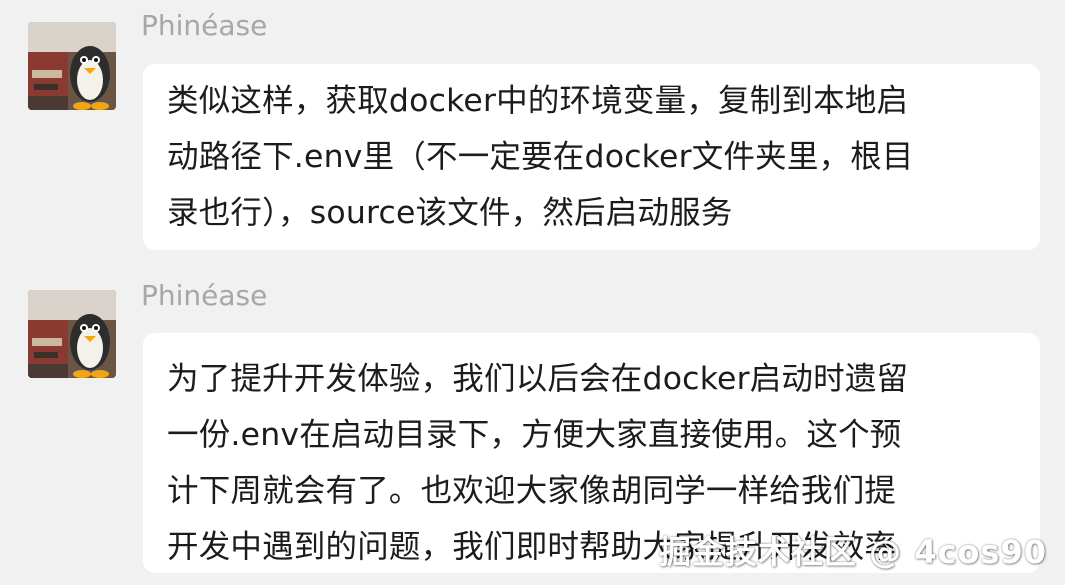 The width and height of the screenshot is (1065, 585). I want to click on watermark: 掘金技术社区 @ 4cos90, so click(852, 552).